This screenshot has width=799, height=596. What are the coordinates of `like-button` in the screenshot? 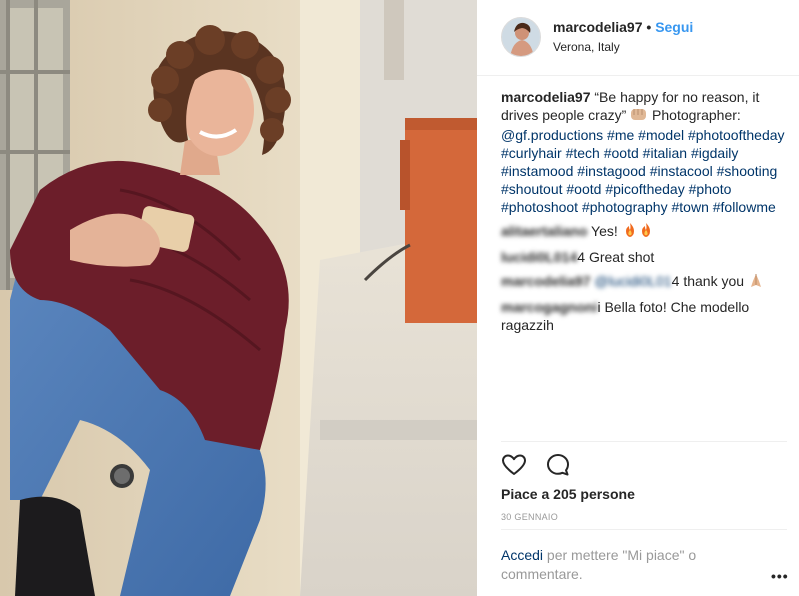 It's located at (514, 465).